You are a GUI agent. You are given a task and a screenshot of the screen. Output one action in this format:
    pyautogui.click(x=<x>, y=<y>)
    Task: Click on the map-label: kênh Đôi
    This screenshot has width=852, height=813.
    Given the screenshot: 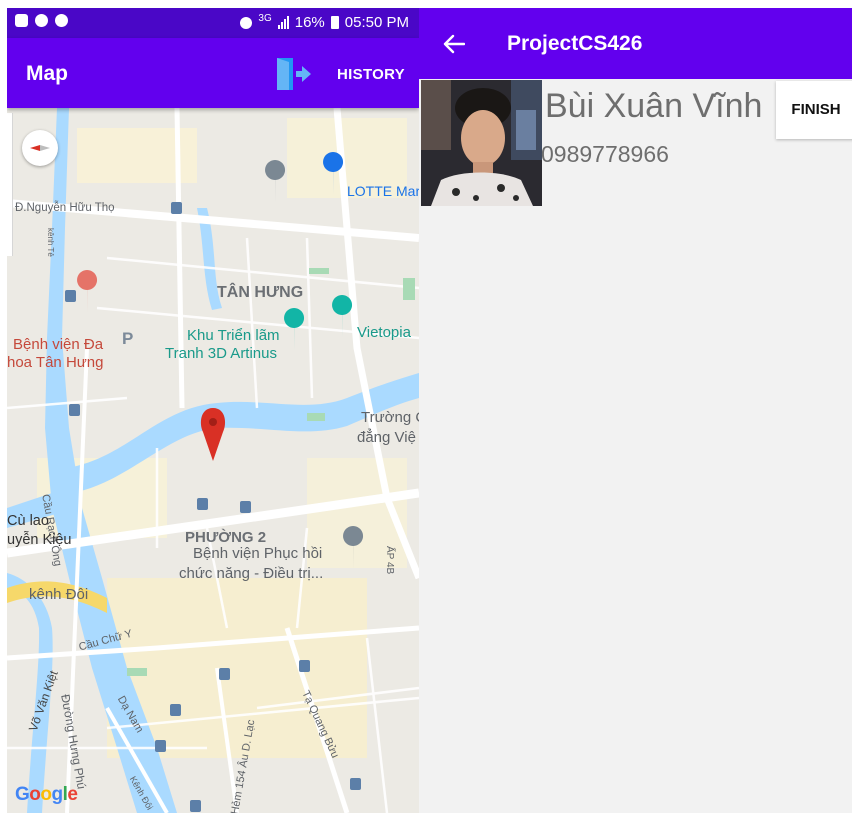 What is the action you would take?
    pyautogui.click(x=59, y=594)
    